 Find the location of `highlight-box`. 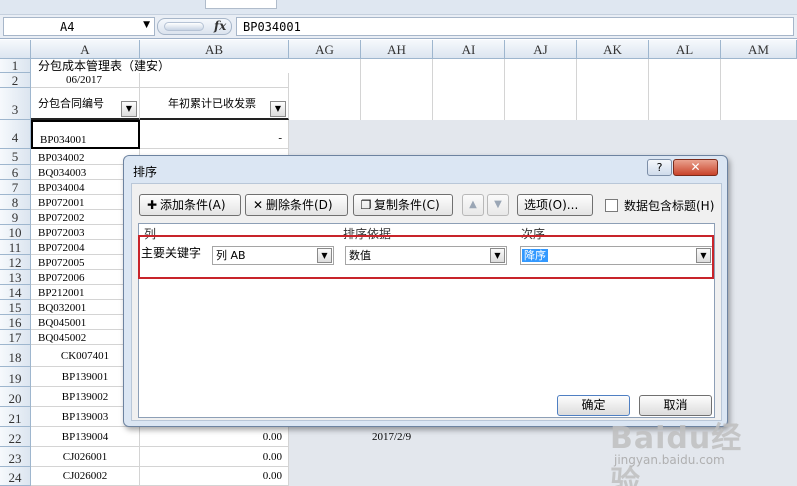

highlight-box is located at coordinates (426, 257).